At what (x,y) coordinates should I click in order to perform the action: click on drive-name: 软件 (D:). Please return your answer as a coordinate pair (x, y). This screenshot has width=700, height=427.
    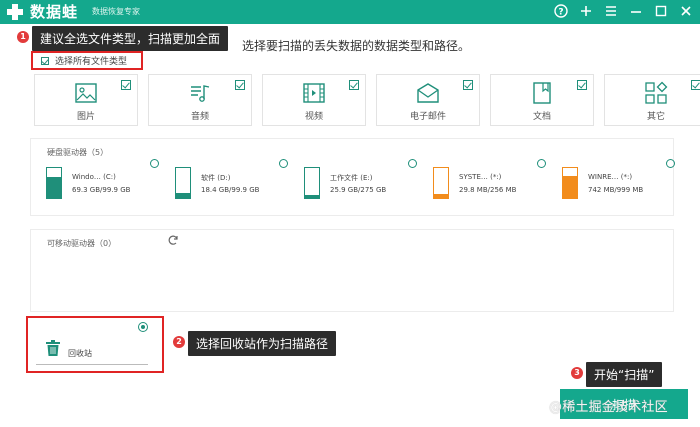
    Looking at the image, I should click on (216, 178).